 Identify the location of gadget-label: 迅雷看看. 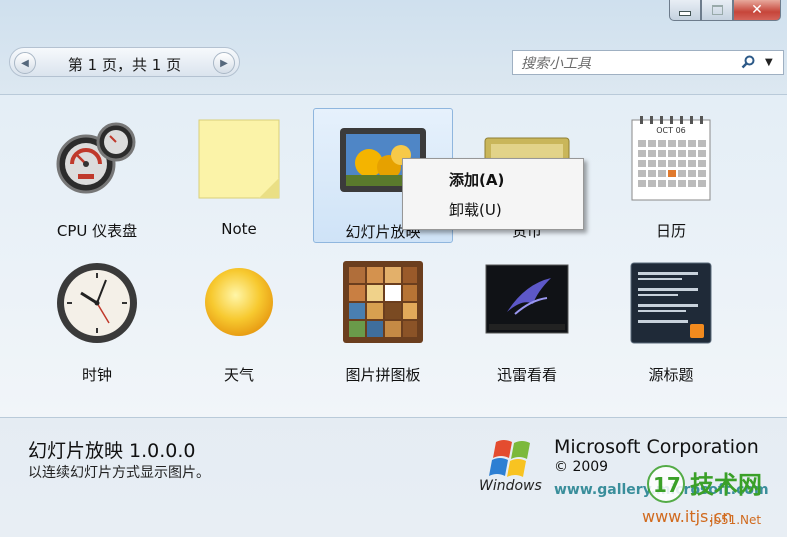
(526, 375).